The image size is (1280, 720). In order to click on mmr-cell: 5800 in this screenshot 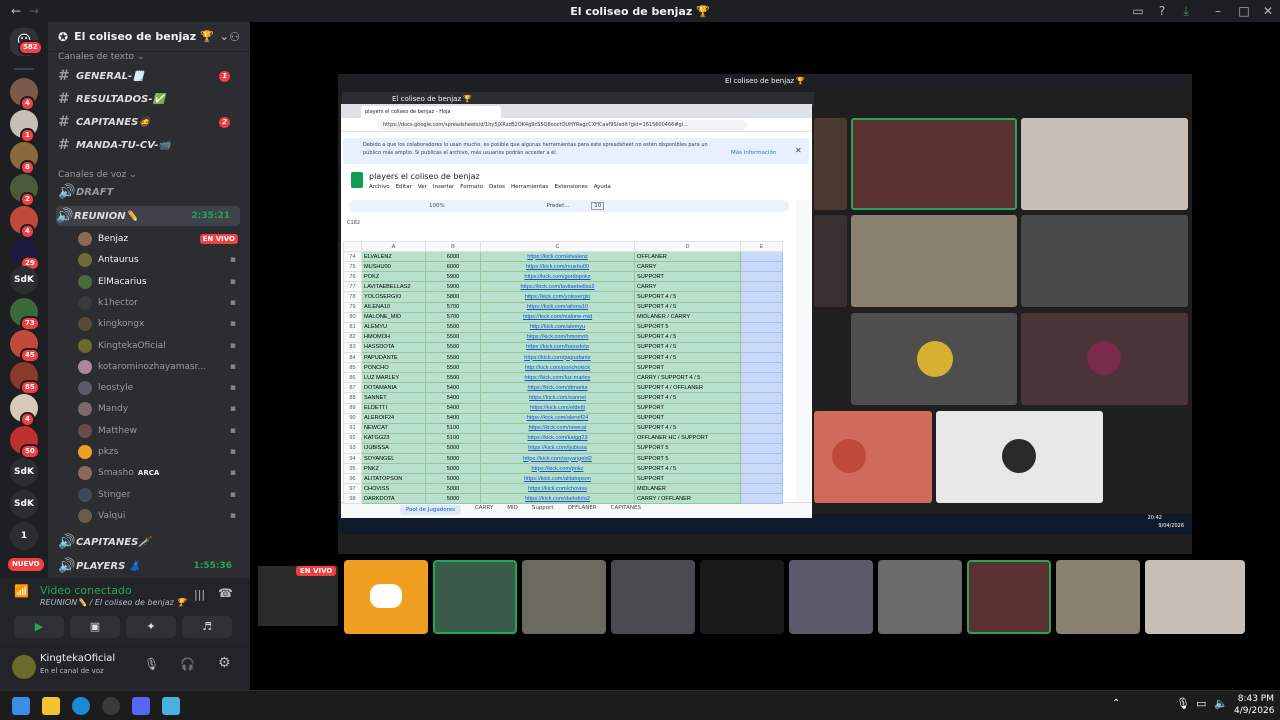, I will do `click(453, 297)`.